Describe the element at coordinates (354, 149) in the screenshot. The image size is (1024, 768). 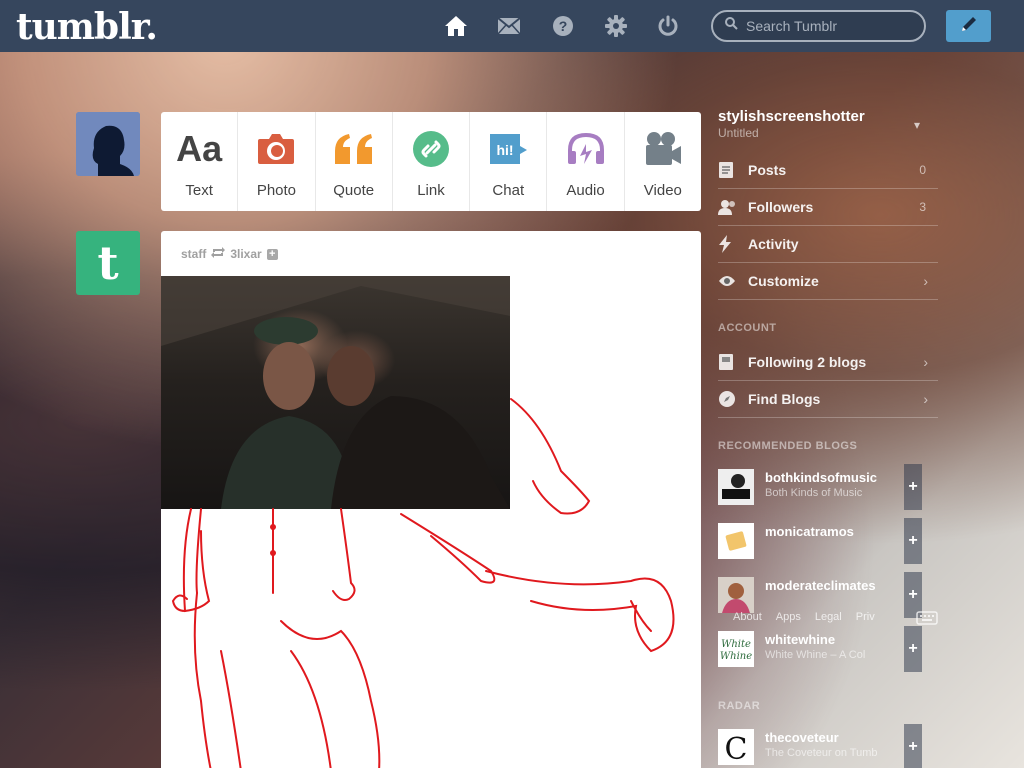
I see `quote-icon` at that location.